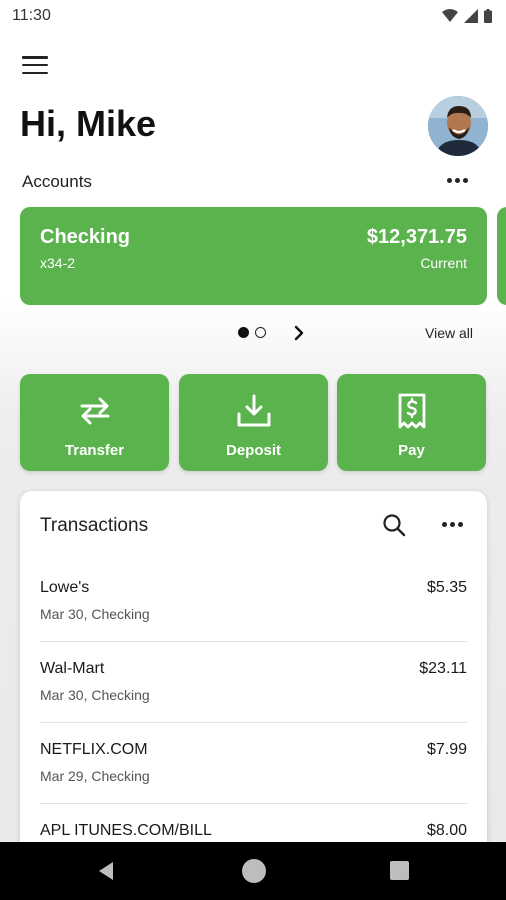 Image resolution: width=506 pixels, height=900 pixels. What do you see at coordinates (416, 237) in the screenshot?
I see `account-balance: $12,371.75` at bounding box center [416, 237].